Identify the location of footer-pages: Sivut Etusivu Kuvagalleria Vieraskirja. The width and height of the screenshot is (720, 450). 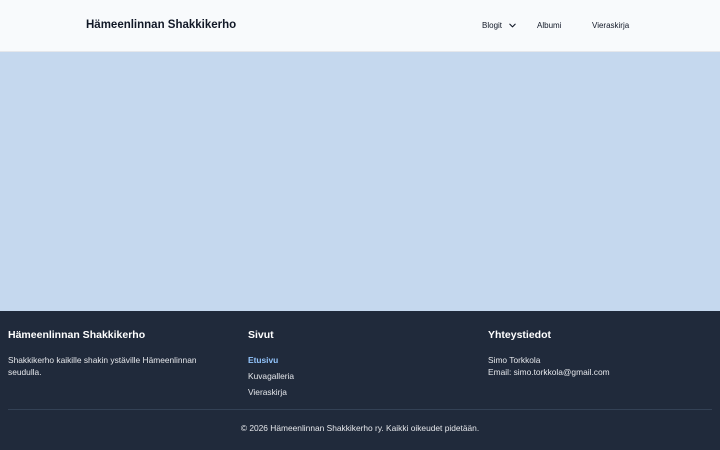
(348, 365).